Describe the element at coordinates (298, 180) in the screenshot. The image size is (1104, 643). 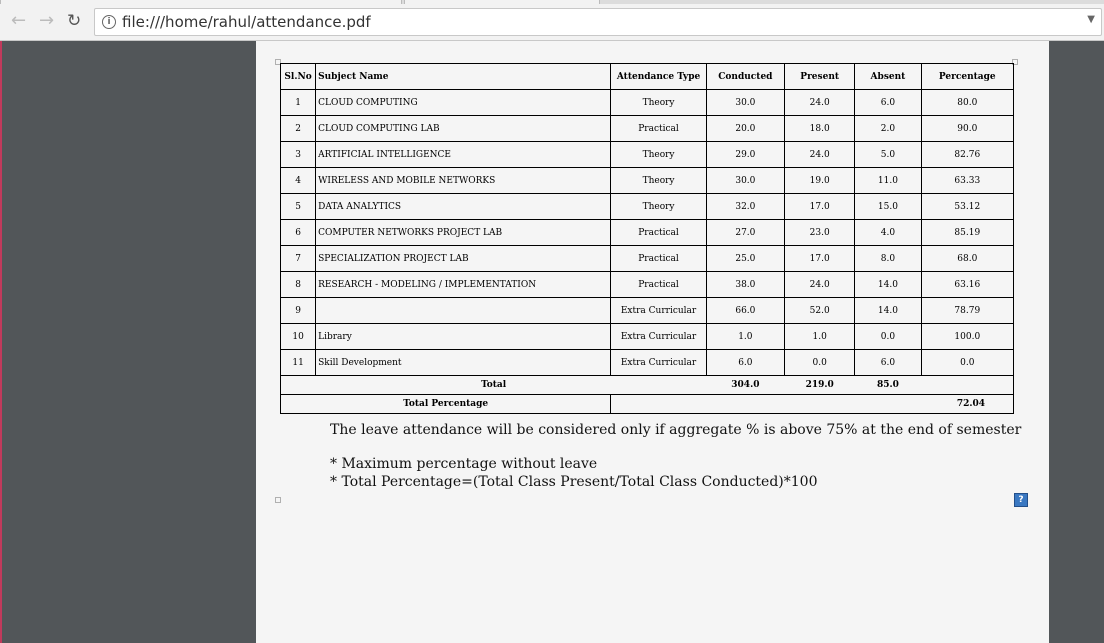
I see `cell-sl-no: 4` at that location.